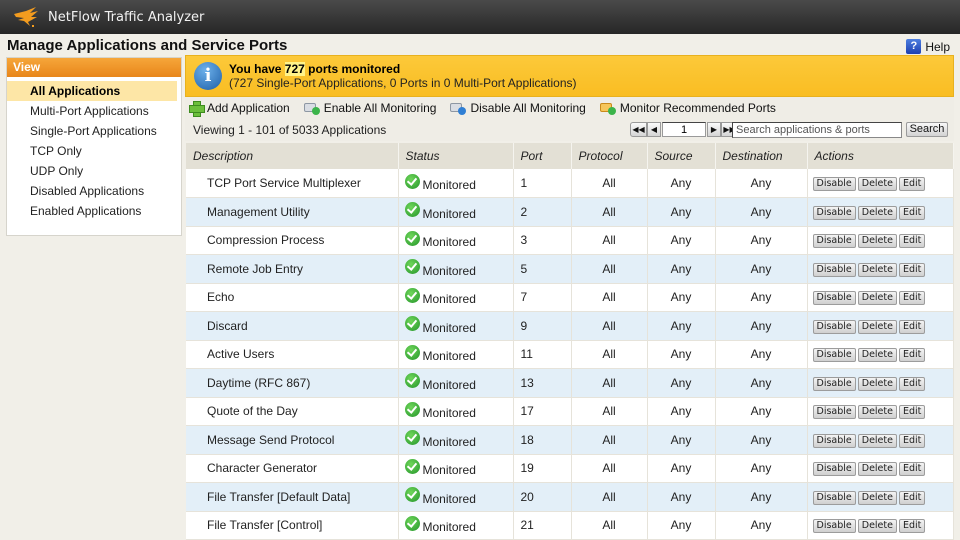 The height and width of the screenshot is (540, 960). I want to click on sidebar-item-single-port-applications: Single-Port Applications, so click(94, 131).